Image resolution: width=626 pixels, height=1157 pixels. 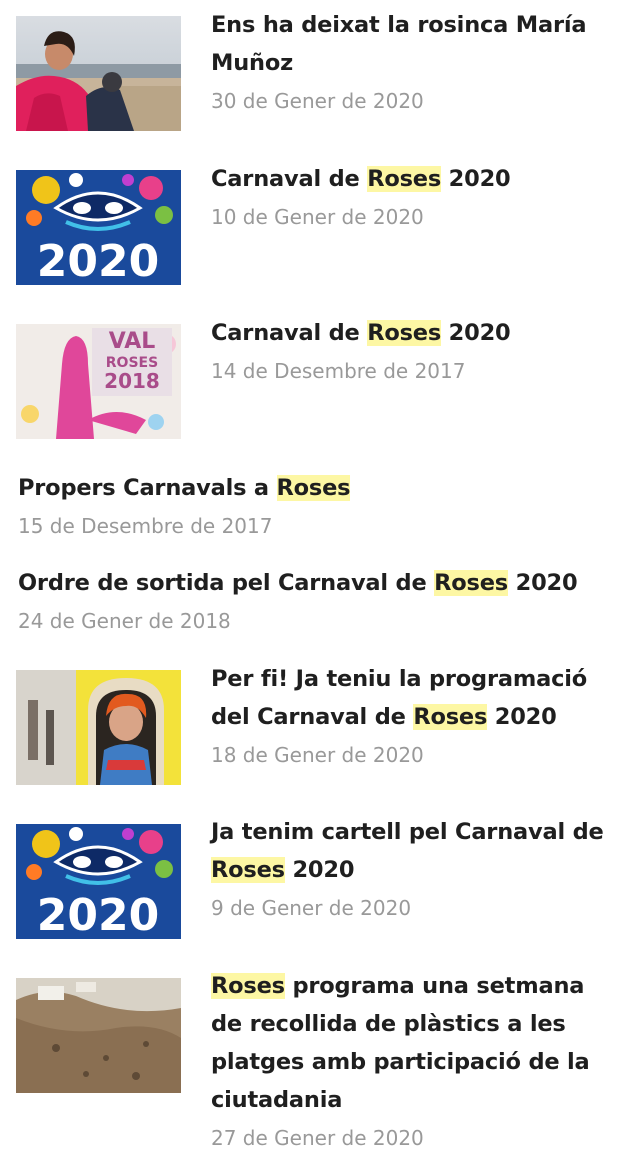 I want to click on article-date: 27 de Gener de 2020, so click(x=317, y=1138).